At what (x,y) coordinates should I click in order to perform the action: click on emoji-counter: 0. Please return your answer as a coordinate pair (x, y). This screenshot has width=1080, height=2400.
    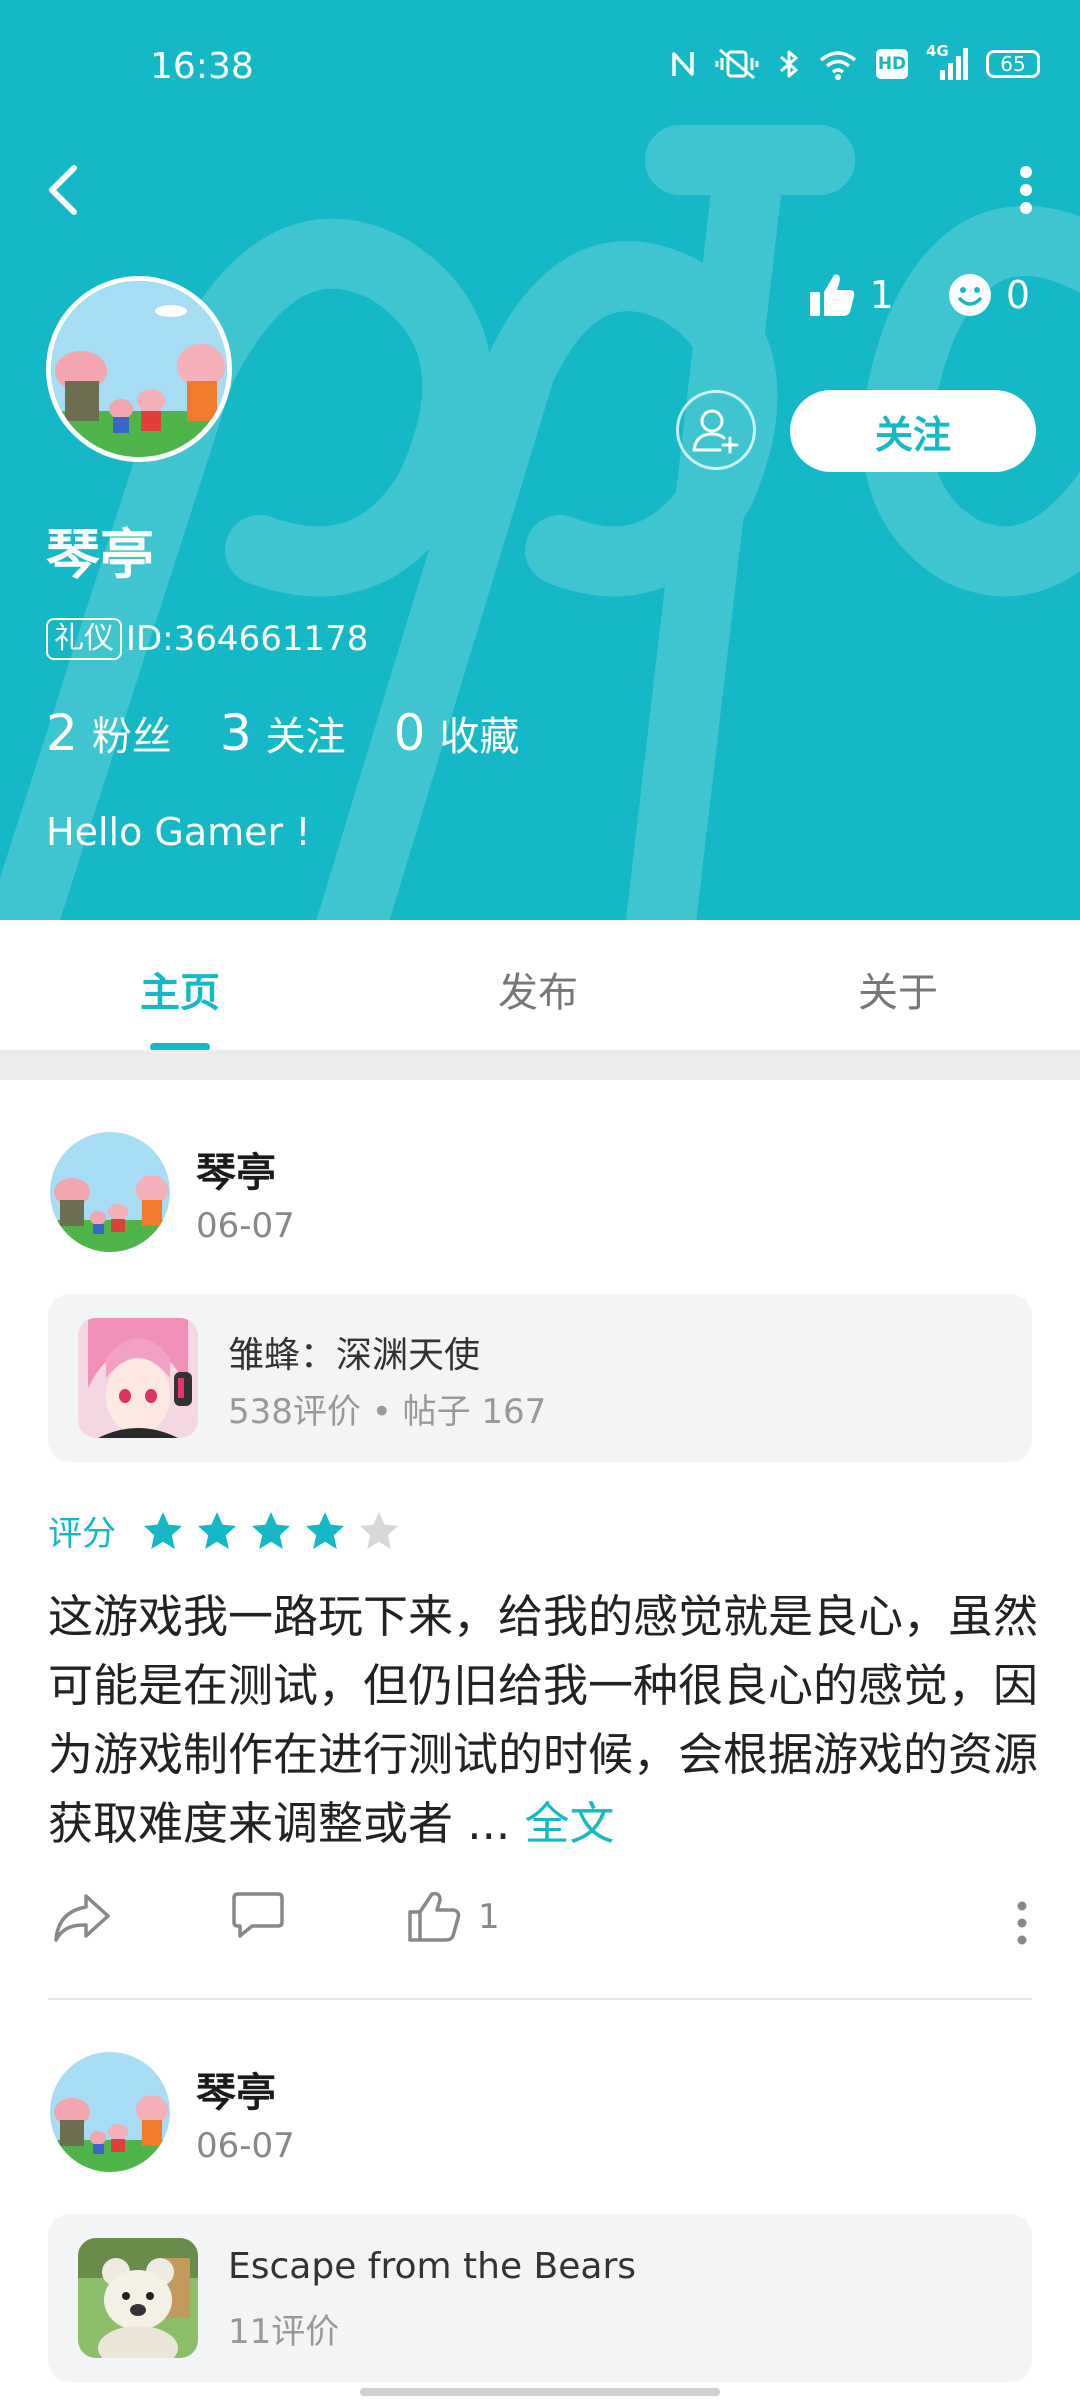
    Looking at the image, I should click on (989, 295).